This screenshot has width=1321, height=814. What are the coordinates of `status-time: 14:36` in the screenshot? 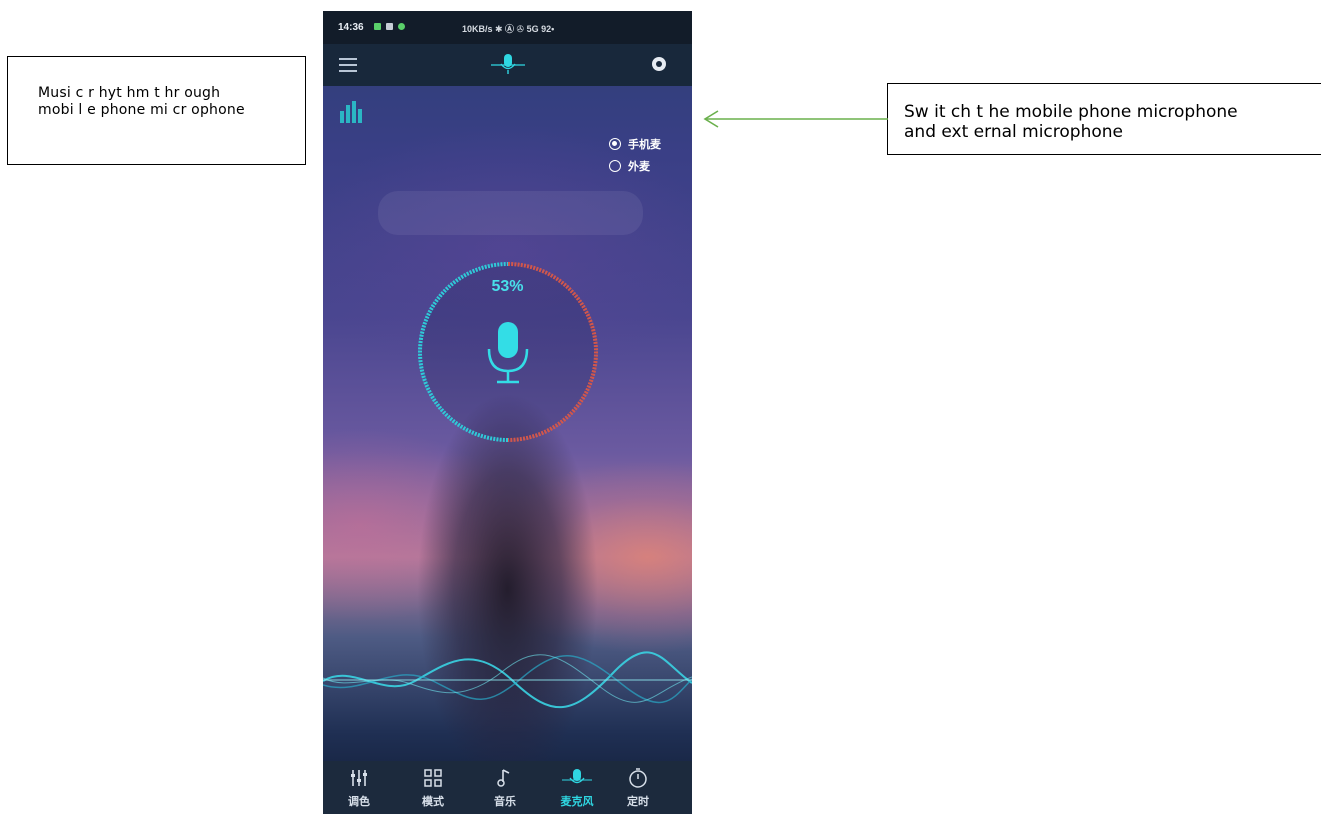 It's located at (351, 27).